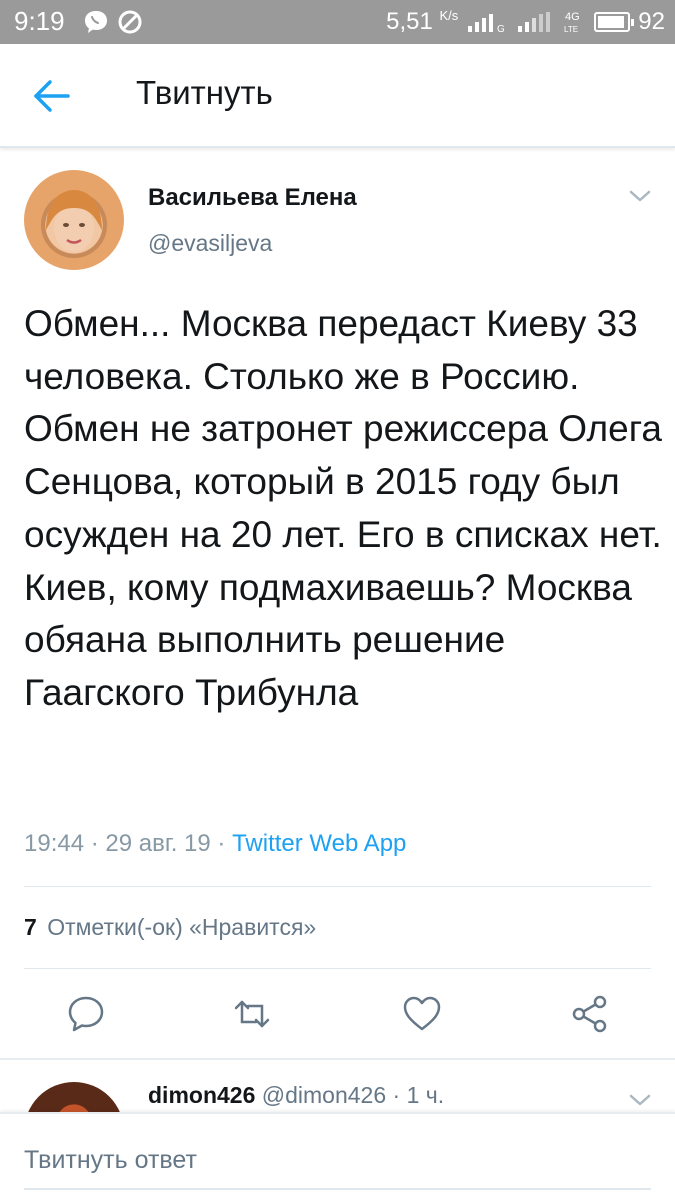 This screenshot has width=675, height=1200. I want to click on share-button, so click(590, 1014).